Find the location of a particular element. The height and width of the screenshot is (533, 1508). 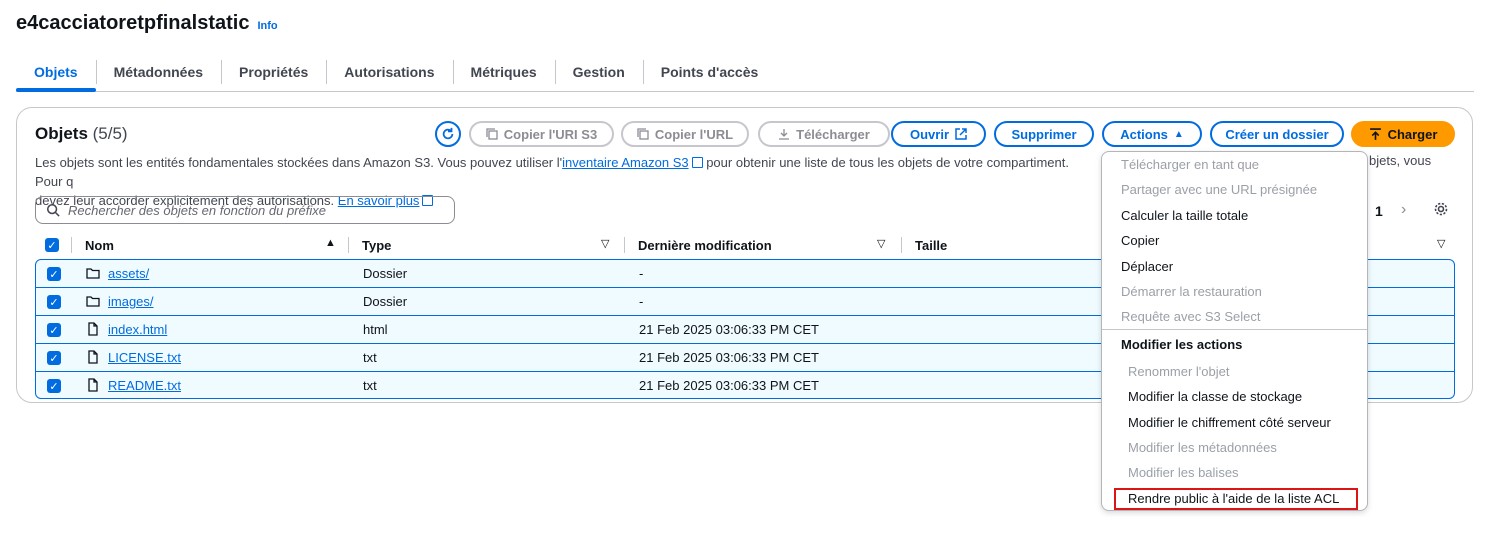

tab-metriques: Métriques is located at coordinates (503, 72).